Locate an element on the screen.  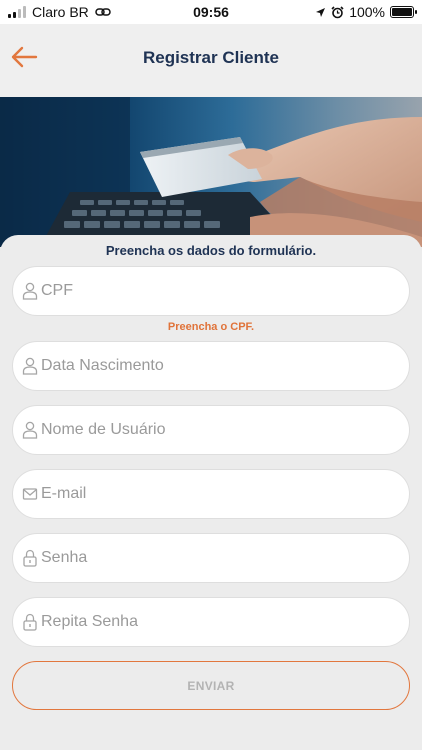
birthdate-field is located at coordinates (211, 366).